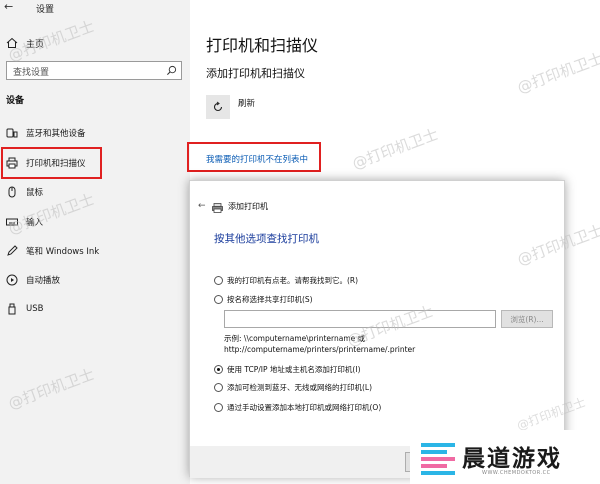 The image size is (600, 484). I want to click on sidebar-item-bluetooth: 蓝牙和其他设备, so click(46, 133).